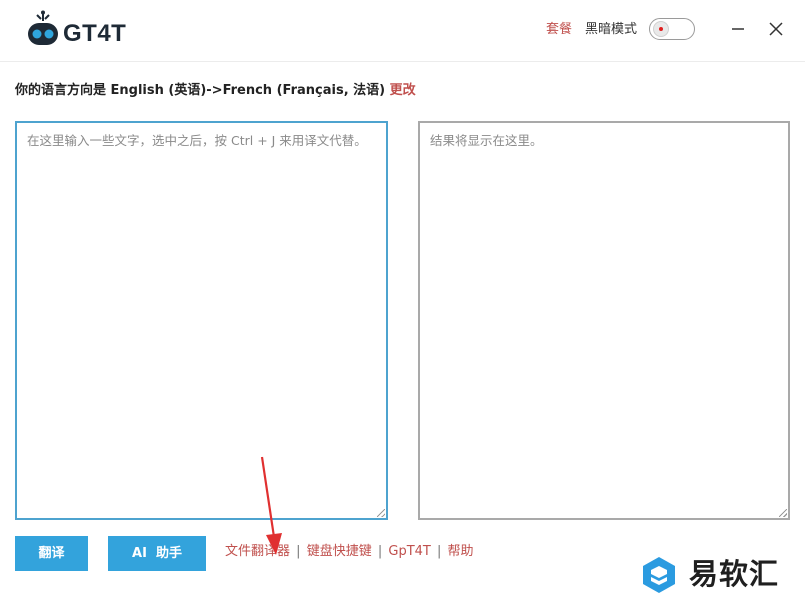 The width and height of the screenshot is (805, 600). I want to click on plan-link: 套餐, so click(559, 30).